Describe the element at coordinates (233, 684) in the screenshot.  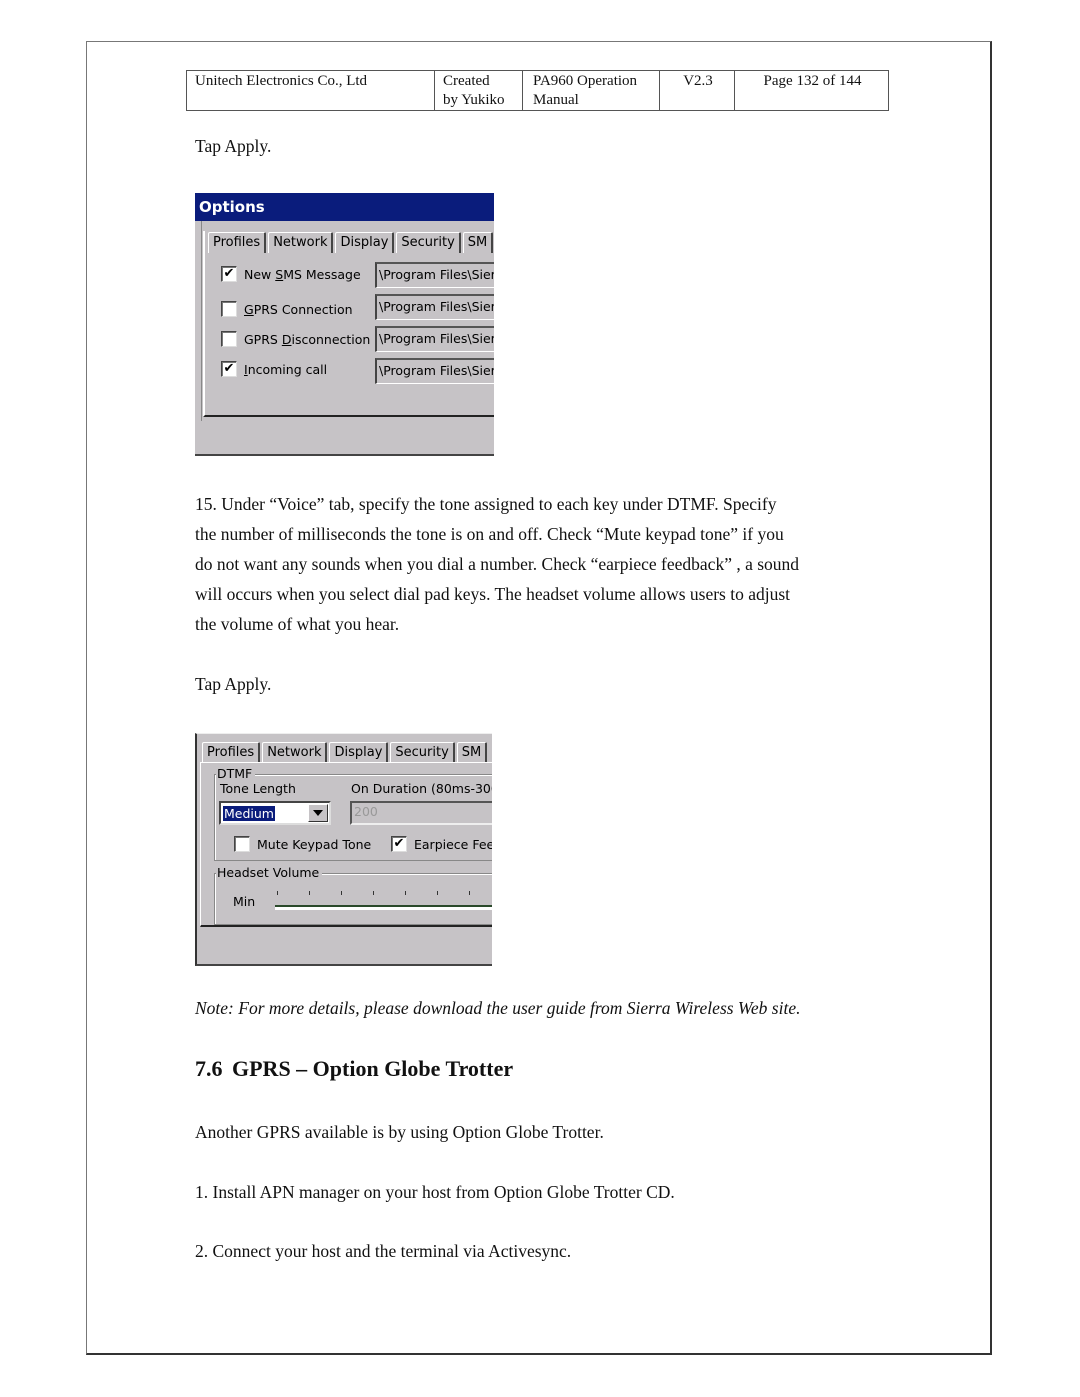
I see `tap-apply-text-2: Tap Apply.` at that location.